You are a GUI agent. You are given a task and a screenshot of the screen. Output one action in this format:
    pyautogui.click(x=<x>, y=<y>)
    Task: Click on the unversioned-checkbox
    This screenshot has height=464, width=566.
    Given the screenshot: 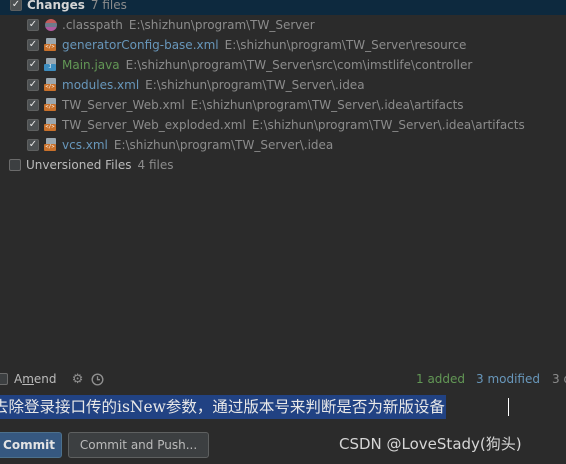 What is the action you would take?
    pyautogui.click(x=15, y=165)
    